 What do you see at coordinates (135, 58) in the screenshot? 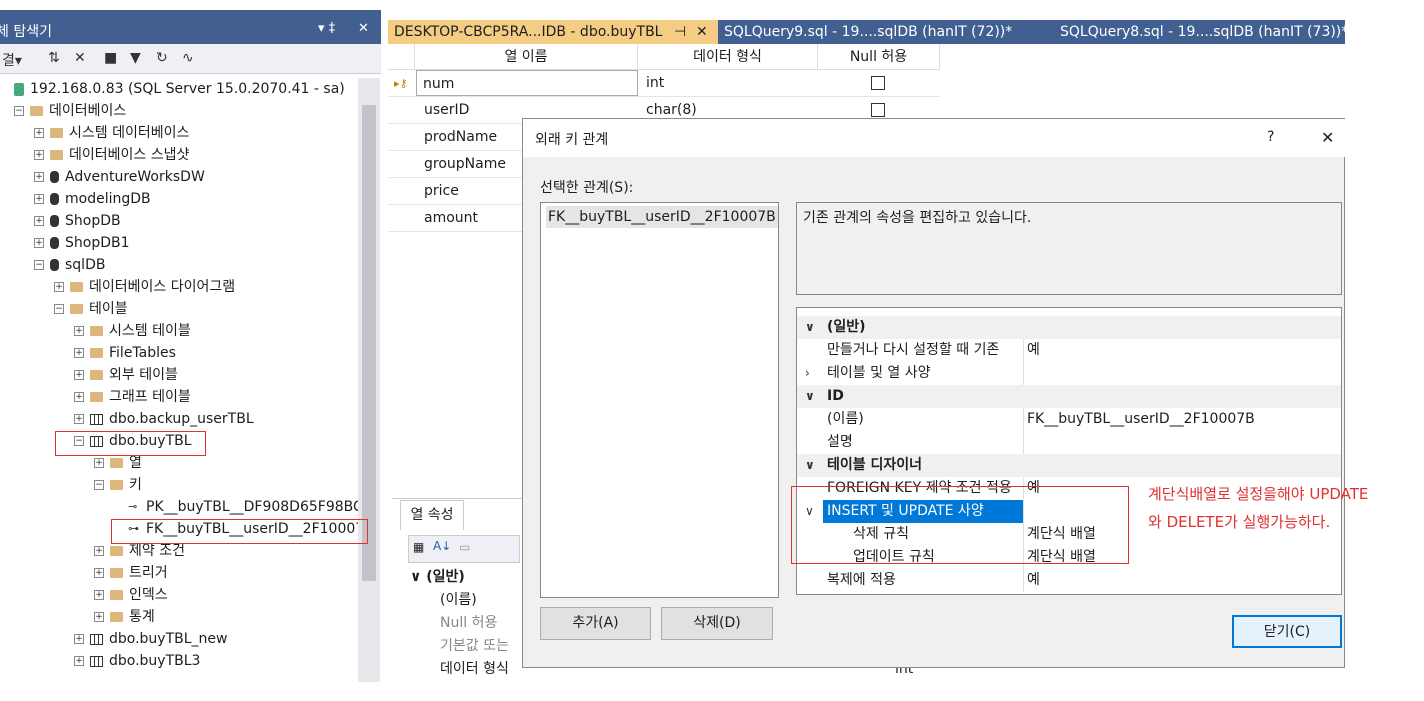
I see `filter-icon: ▼` at bounding box center [135, 58].